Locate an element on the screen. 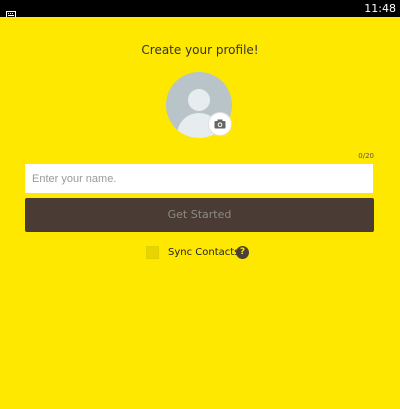  keyboard-icon is located at coordinates (11, 11).